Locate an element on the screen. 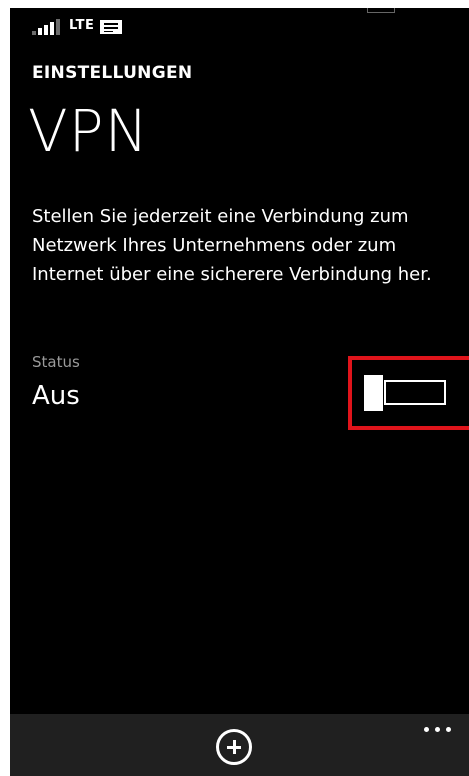 Image resolution: width=469 pixels, height=776 pixels. app-bar is located at coordinates (239, 745).